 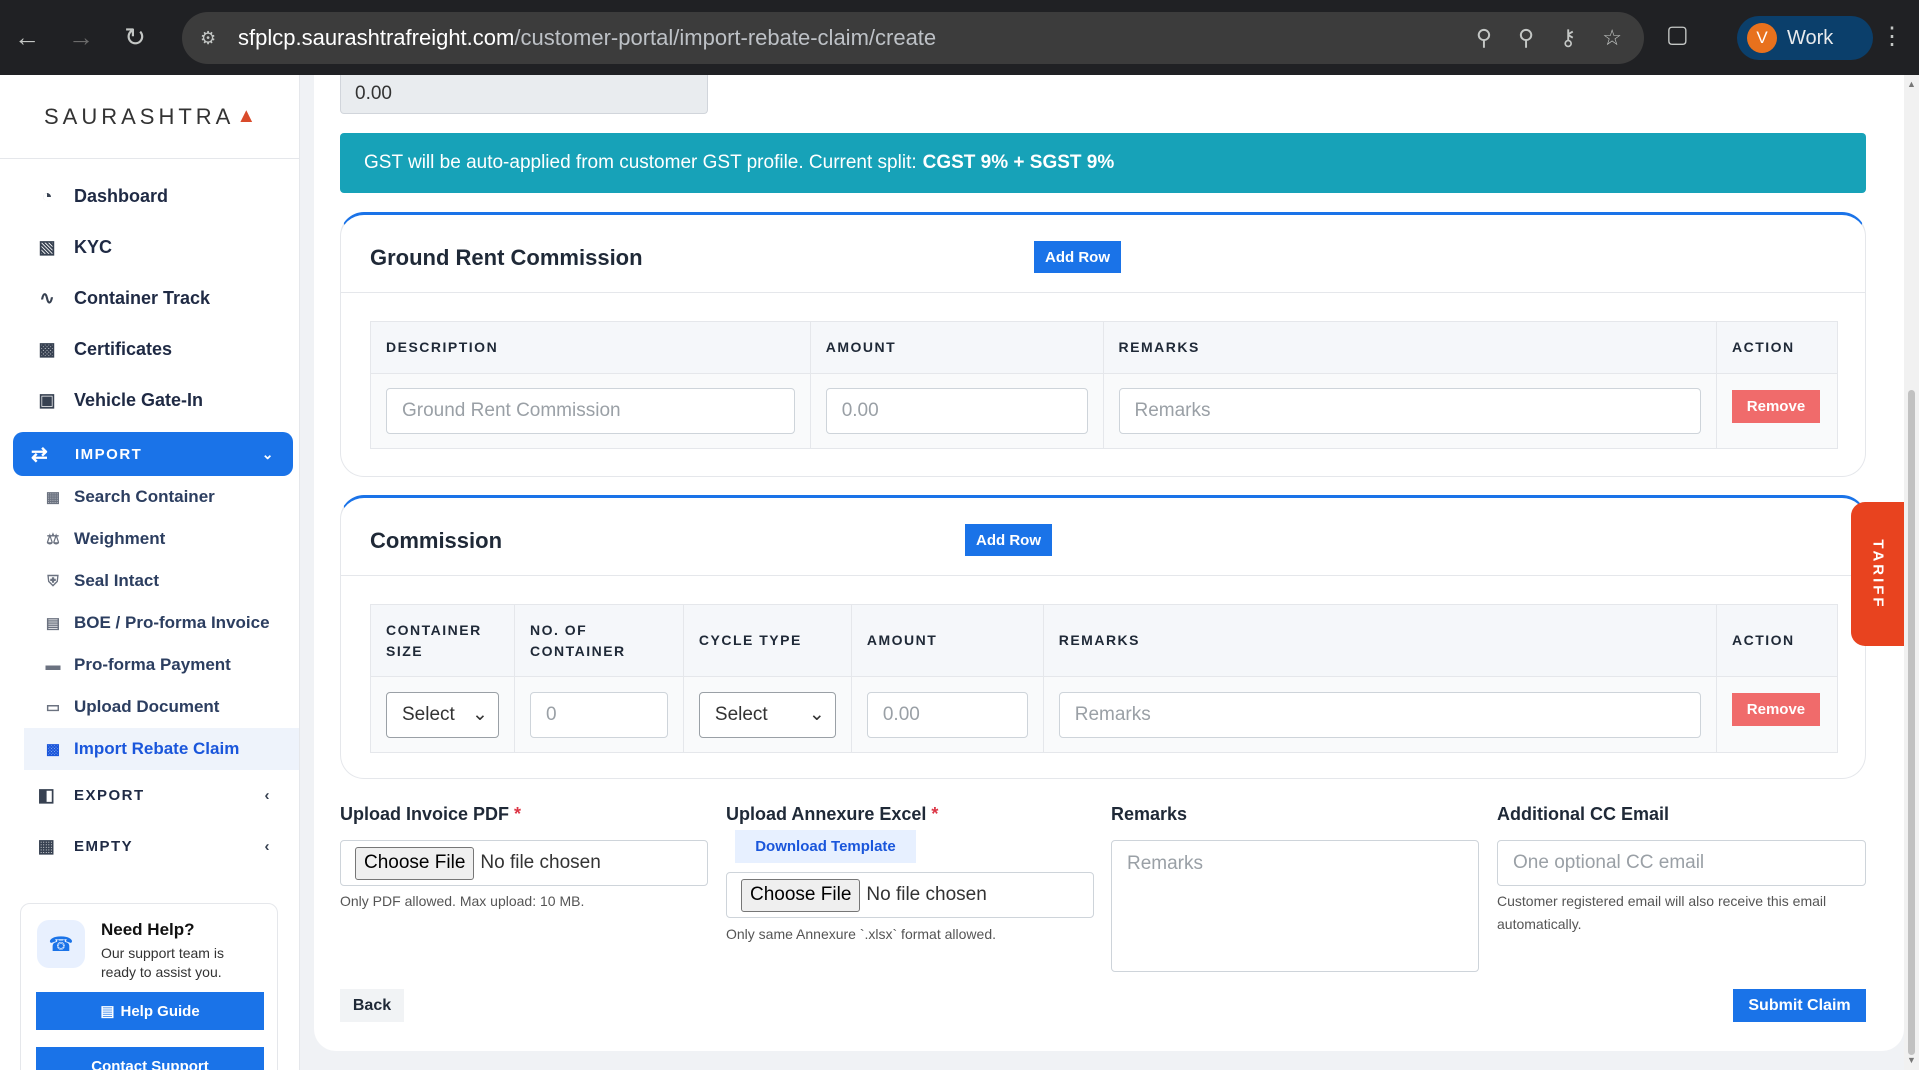 What do you see at coordinates (462, 901) in the screenshot?
I see `invoice-hint: Only PDF allowed. Max upload: 10 MB.` at bounding box center [462, 901].